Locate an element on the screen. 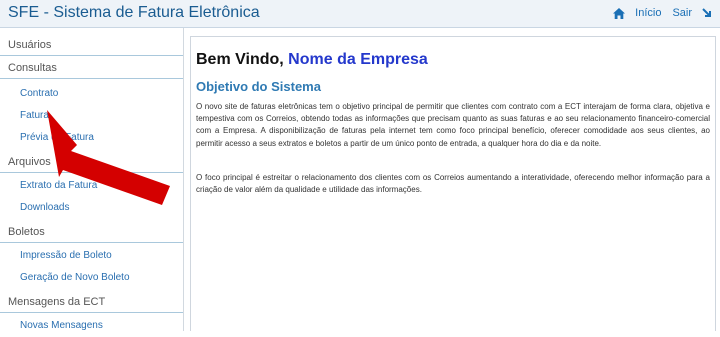 This screenshot has height=337, width=720. sidebar-item-downloads: Downloads is located at coordinates (91, 208).